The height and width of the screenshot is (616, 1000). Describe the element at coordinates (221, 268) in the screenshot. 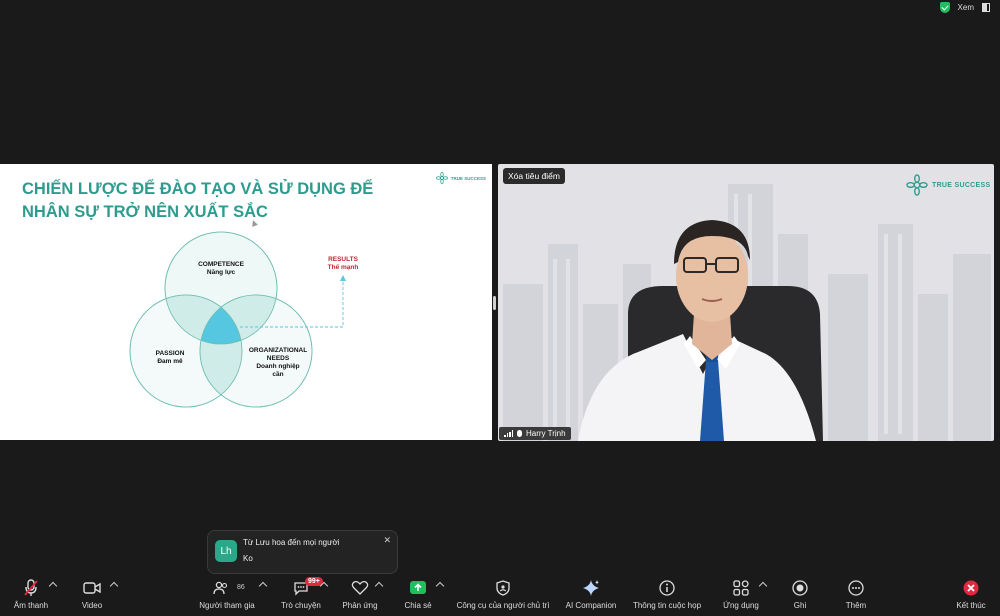

I see `competence-label: COMPETENCE Năng lực` at that location.